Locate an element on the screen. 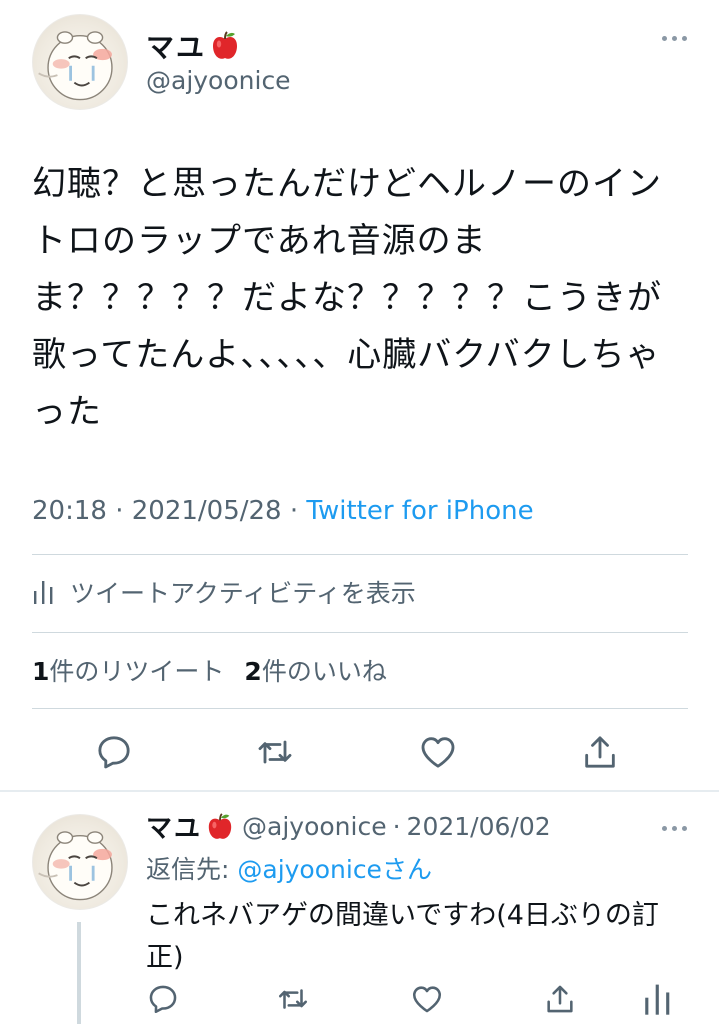 The width and height of the screenshot is (719, 1024). retweet-stat: 1件のリツイート is located at coordinates (128, 670).